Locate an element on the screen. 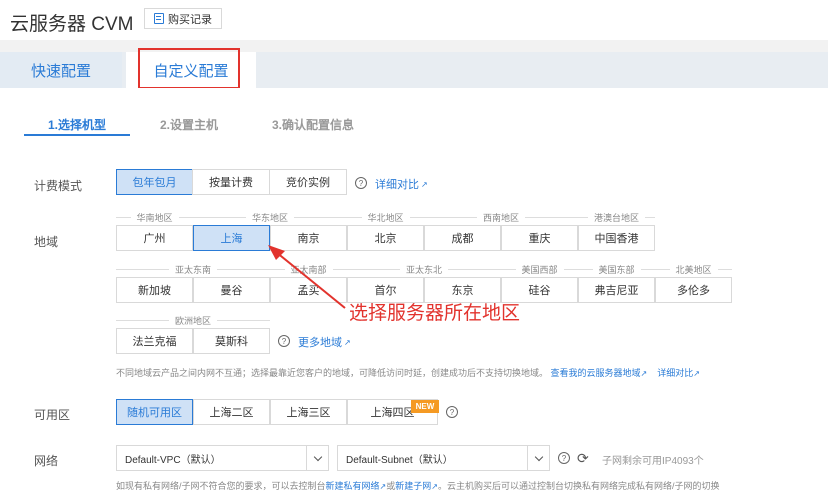  subnet-select-value: Default-Subnet（默认） is located at coordinates (399, 460).